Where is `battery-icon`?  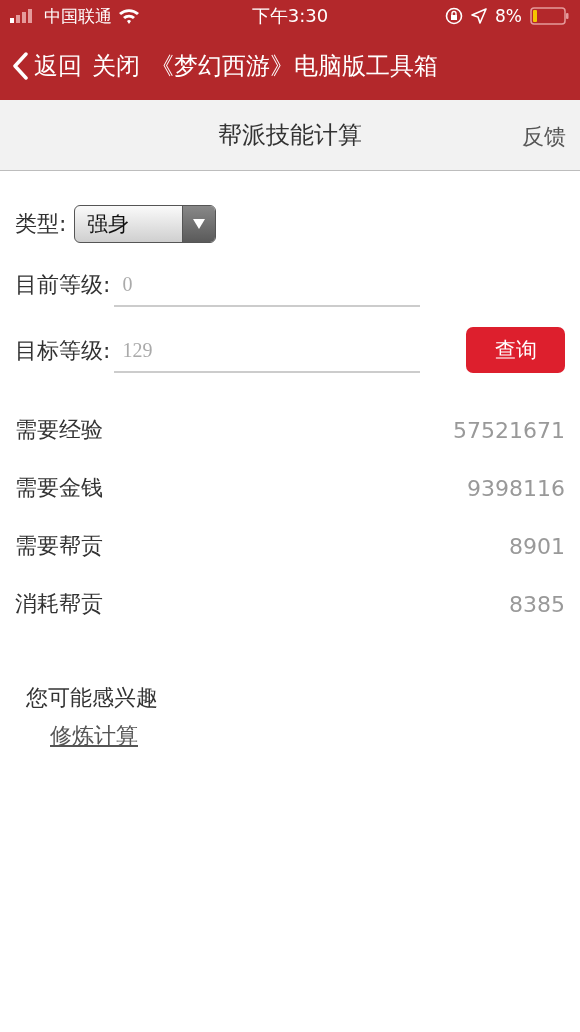 battery-icon is located at coordinates (550, 16).